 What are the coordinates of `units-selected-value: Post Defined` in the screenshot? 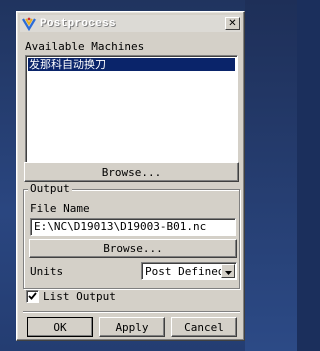 It's located at (183, 271).